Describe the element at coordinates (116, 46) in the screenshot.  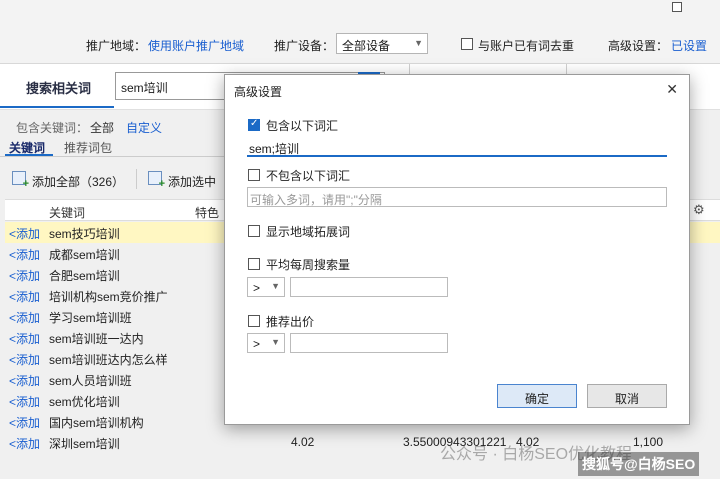
I see `region-label: 推广地域：` at that location.